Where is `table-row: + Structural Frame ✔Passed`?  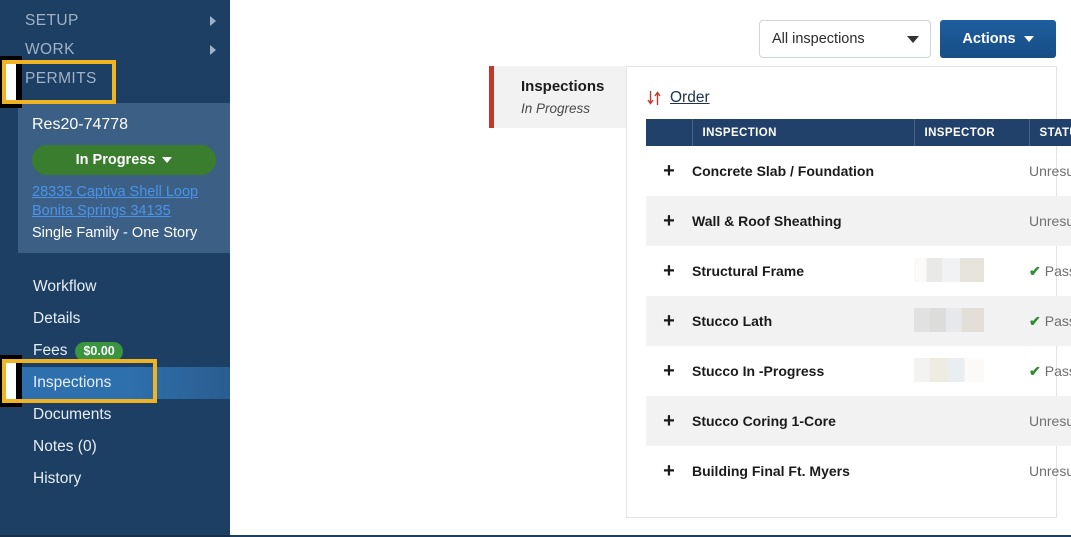 table-row: + Structural Frame ✔Passed is located at coordinates (858, 271).